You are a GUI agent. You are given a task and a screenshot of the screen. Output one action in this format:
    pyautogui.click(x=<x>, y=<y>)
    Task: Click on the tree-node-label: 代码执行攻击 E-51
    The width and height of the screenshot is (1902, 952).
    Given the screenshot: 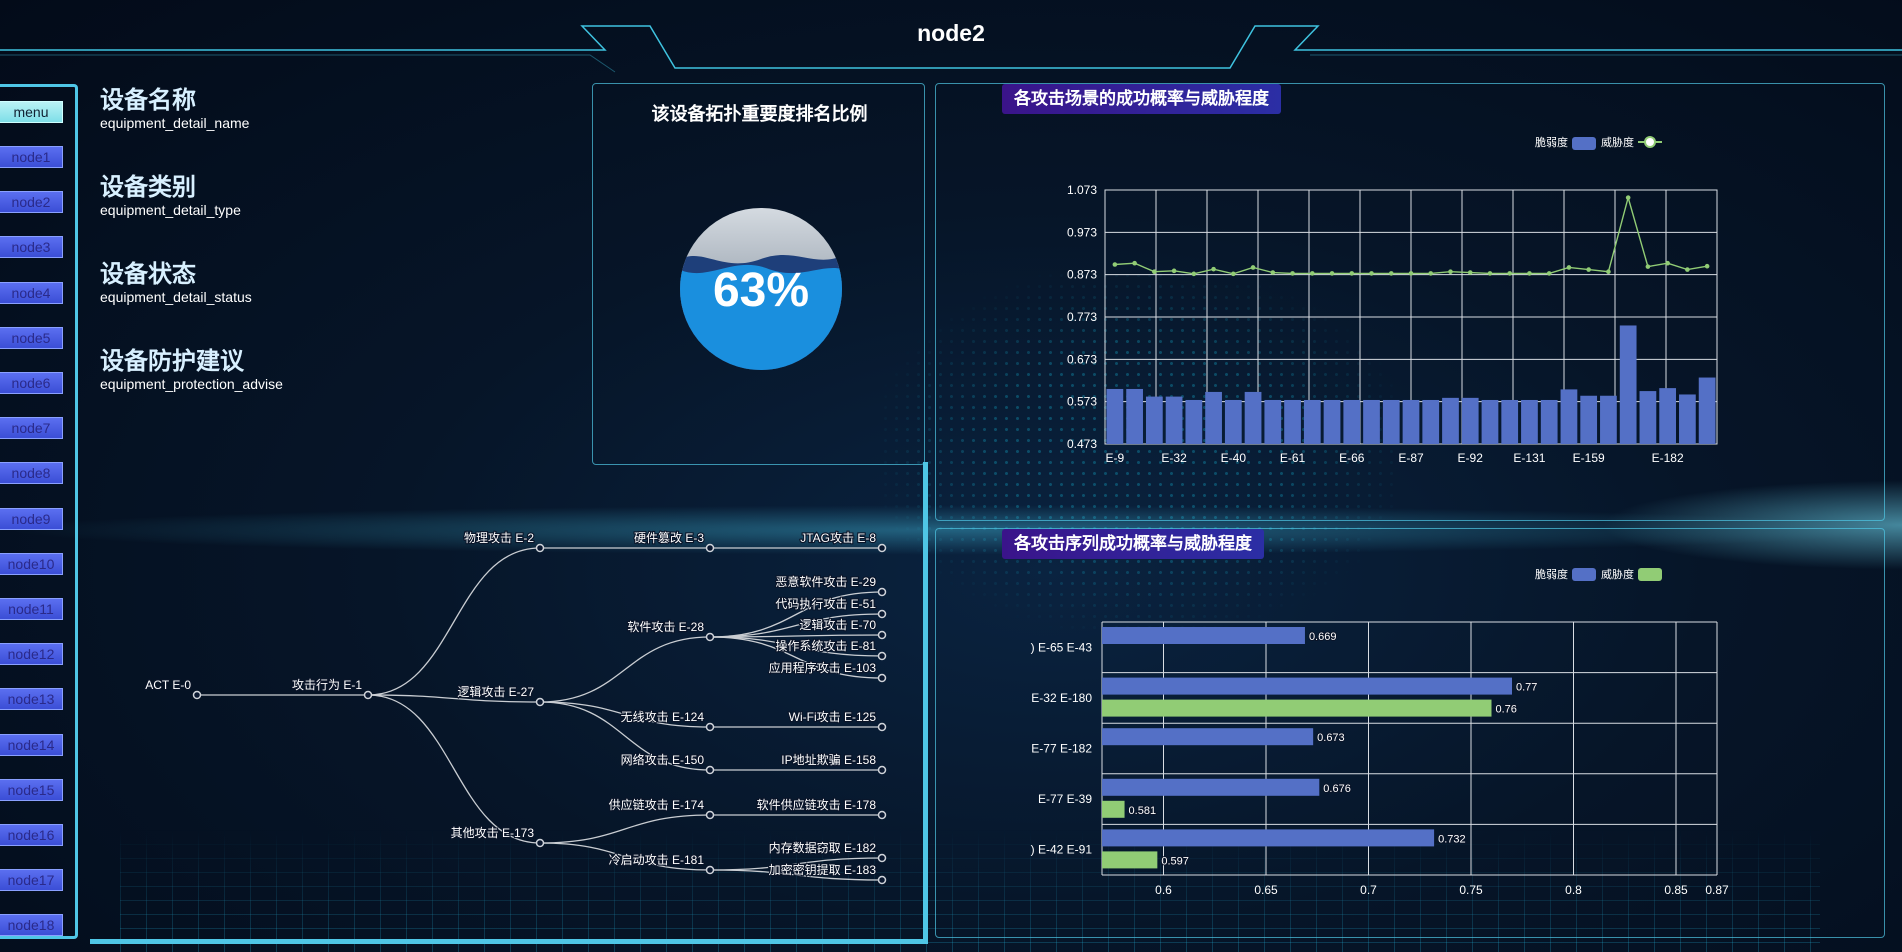 What is the action you would take?
    pyautogui.click(x=825, y=604)
    